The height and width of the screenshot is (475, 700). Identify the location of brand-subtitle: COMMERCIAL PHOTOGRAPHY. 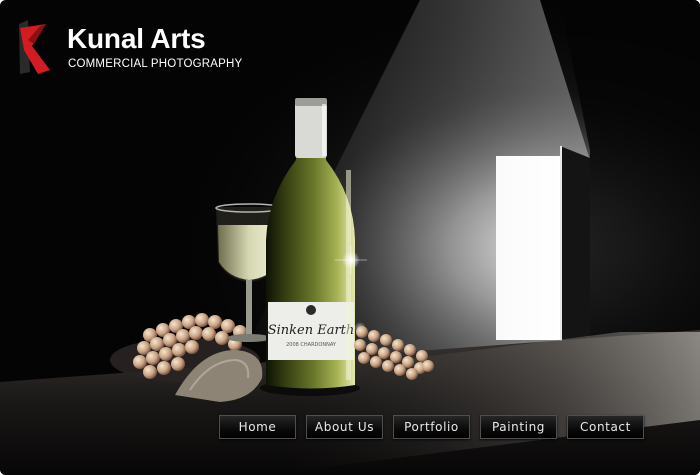
(155, 64).